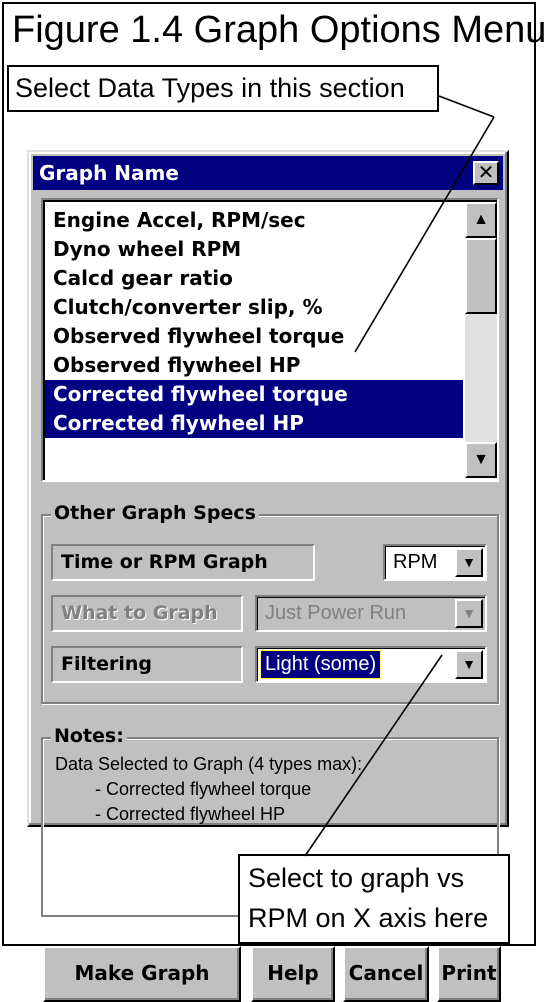  What do you see at coordinates (254, 336) in the screenshot?
I see `list-item: Observed flywheel torque` at bounding box center [254, 336].